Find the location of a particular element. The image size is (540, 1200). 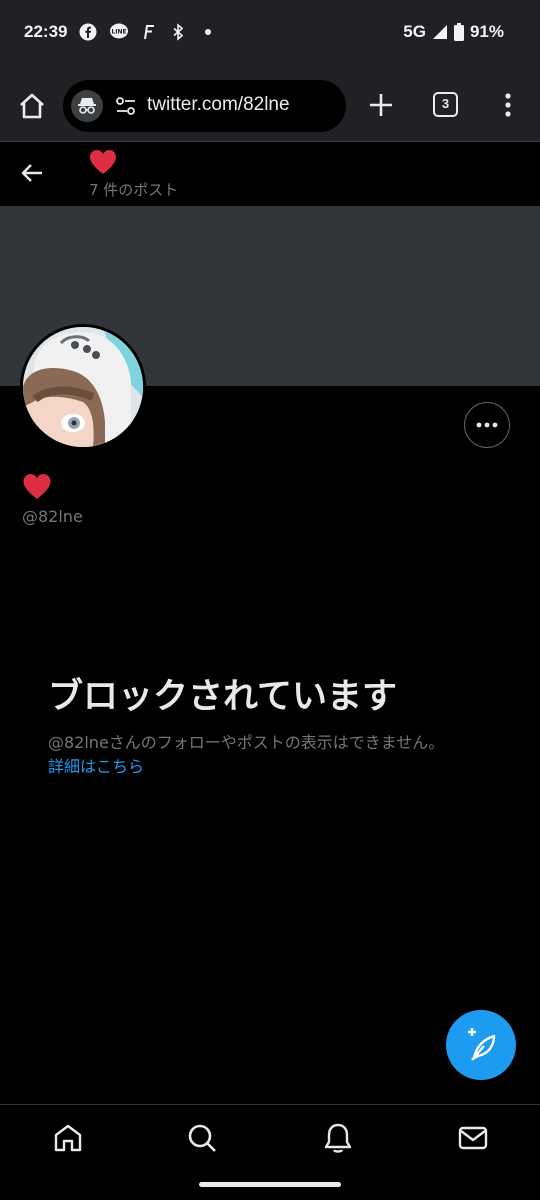

back-button is located at coordinates (33, 173).